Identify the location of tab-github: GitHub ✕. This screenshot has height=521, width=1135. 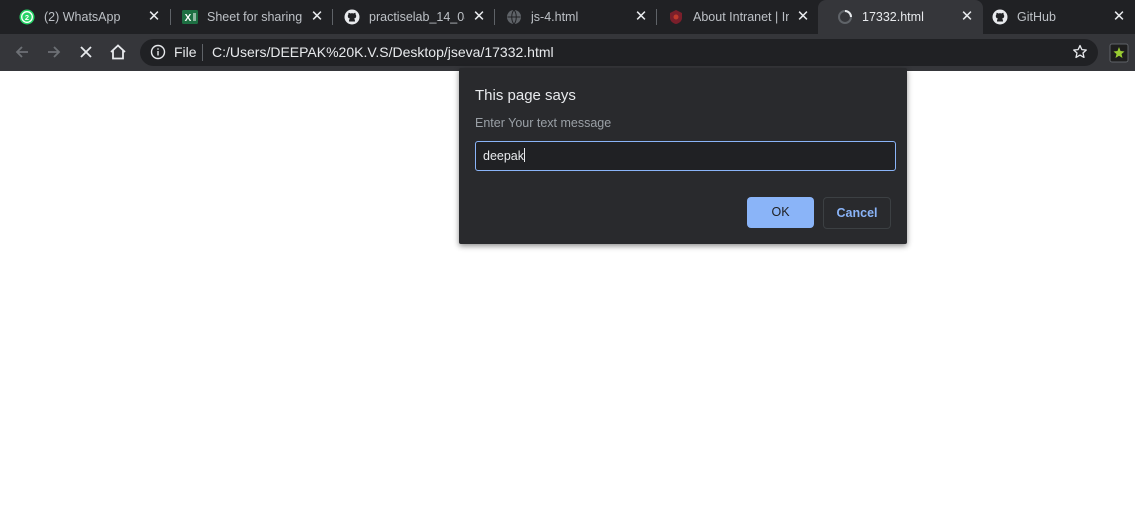
(1054, 17).